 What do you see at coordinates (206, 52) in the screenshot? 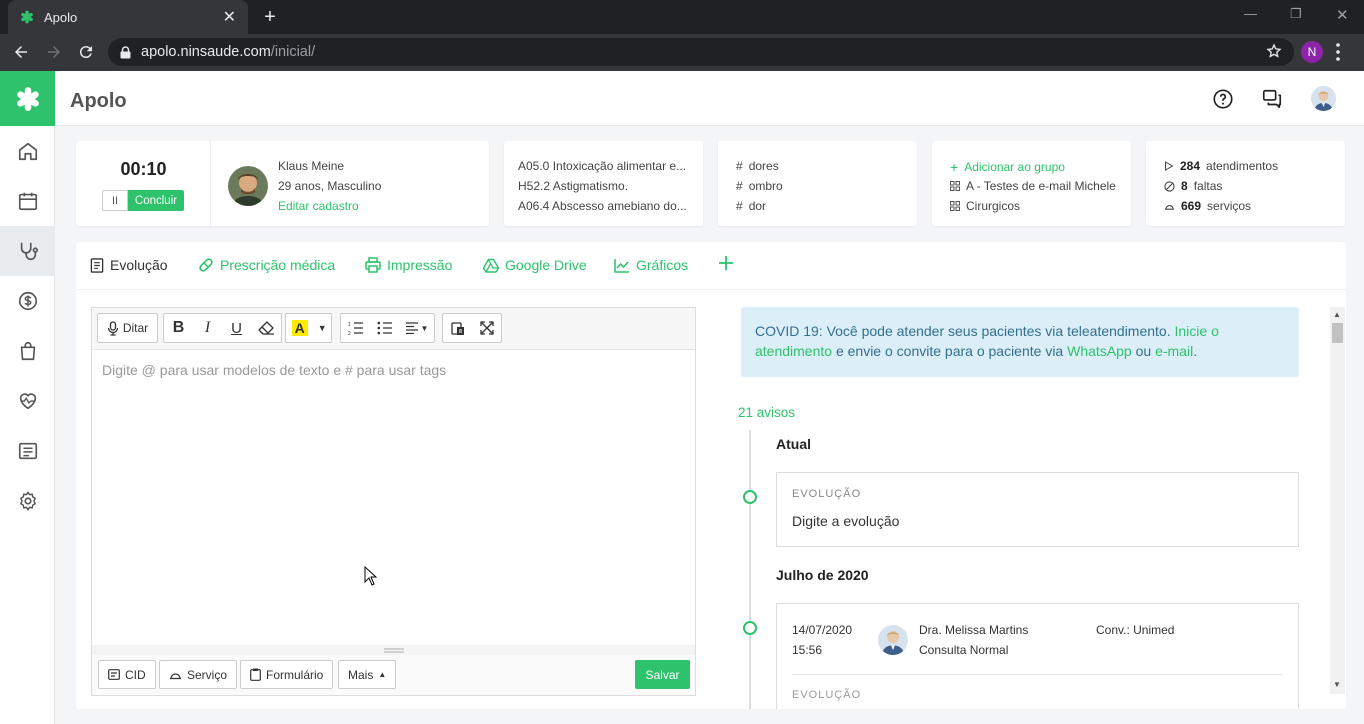
I see `url-host: apolo.ninsaude.com` at bounding box center [206, 52].